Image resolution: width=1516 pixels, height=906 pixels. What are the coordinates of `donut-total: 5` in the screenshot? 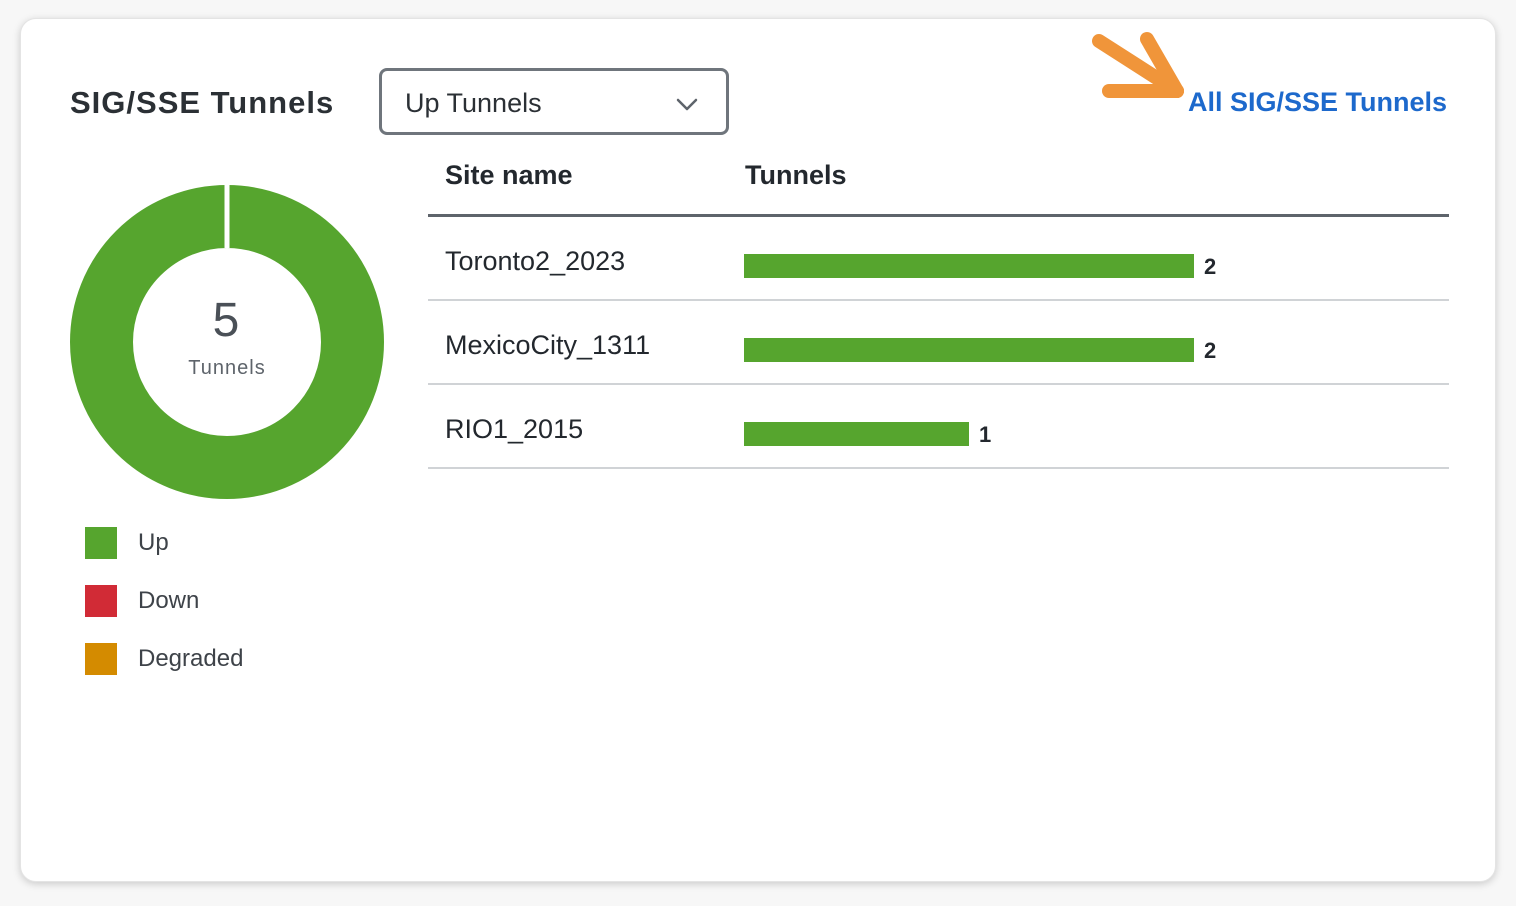 It's located at (226, 320).